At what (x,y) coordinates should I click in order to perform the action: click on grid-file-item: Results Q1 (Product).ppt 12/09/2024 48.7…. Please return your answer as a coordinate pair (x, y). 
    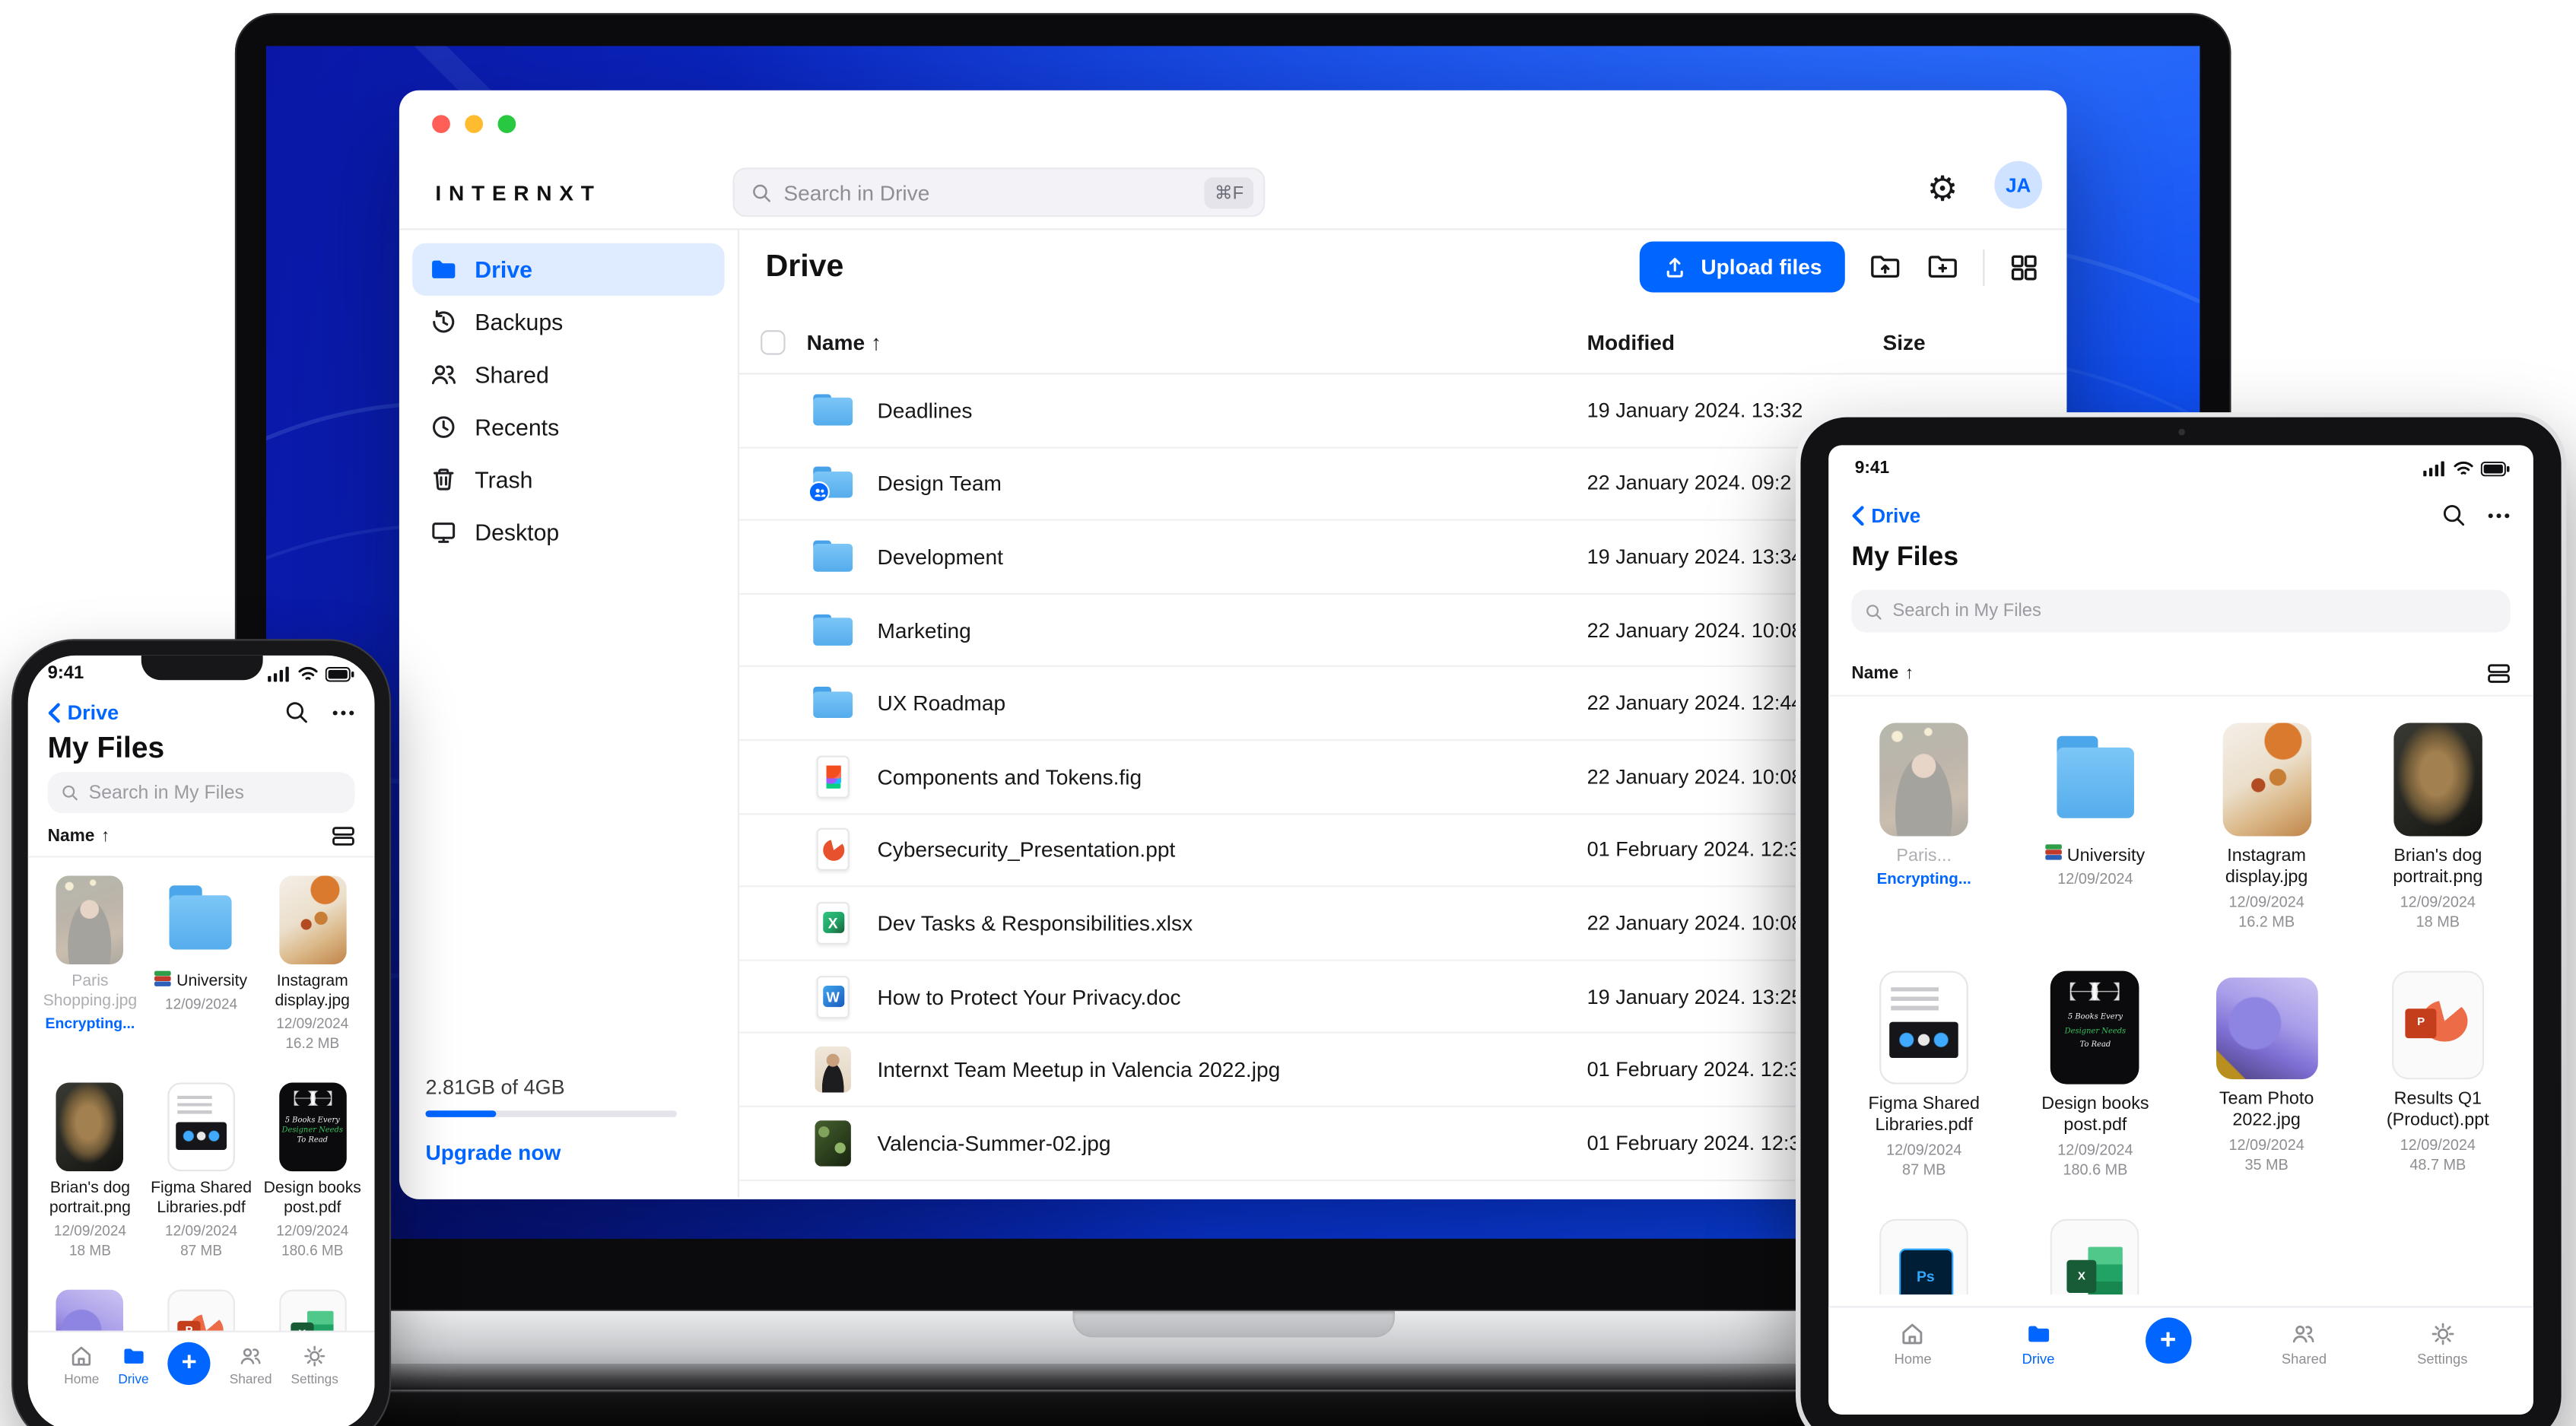
    Looking at the image, I should click on (2438, 1094).